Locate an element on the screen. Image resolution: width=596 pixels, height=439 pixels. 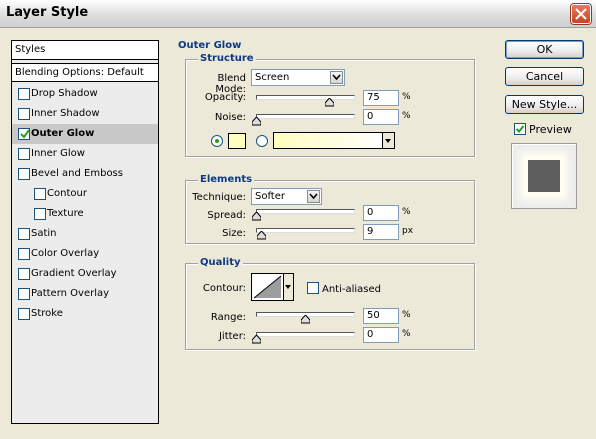
style-item-stroke: Stroke is located at coordinates (85, 314).